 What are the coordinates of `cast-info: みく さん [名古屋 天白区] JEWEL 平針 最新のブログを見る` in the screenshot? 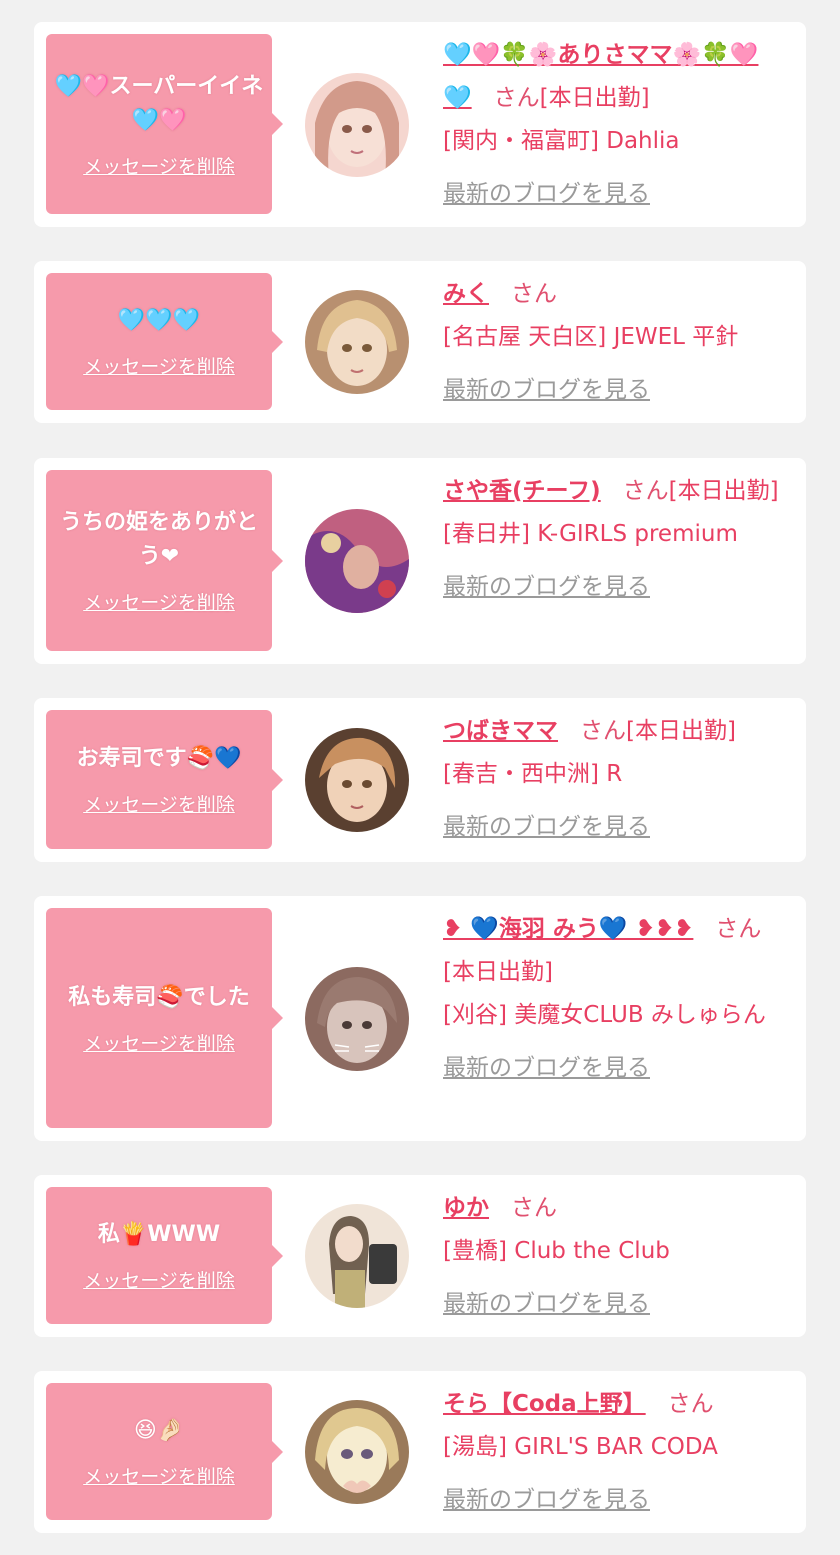 It's located at (617, 342).